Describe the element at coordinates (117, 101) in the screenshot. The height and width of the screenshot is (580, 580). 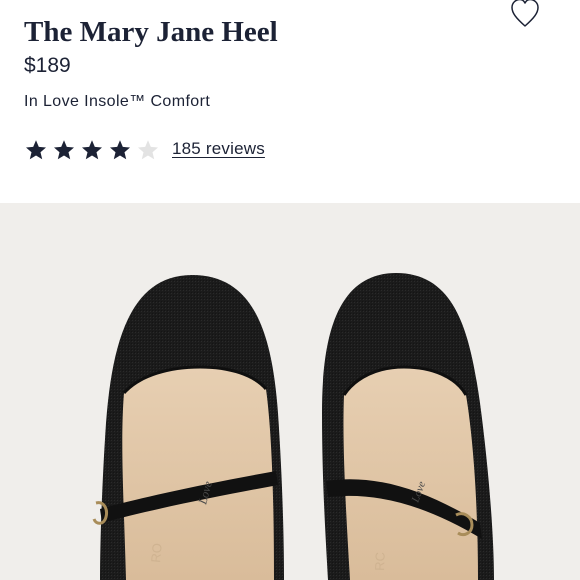
I see `comfort-feature-text: In Love Insole™ Comfort` at that location.